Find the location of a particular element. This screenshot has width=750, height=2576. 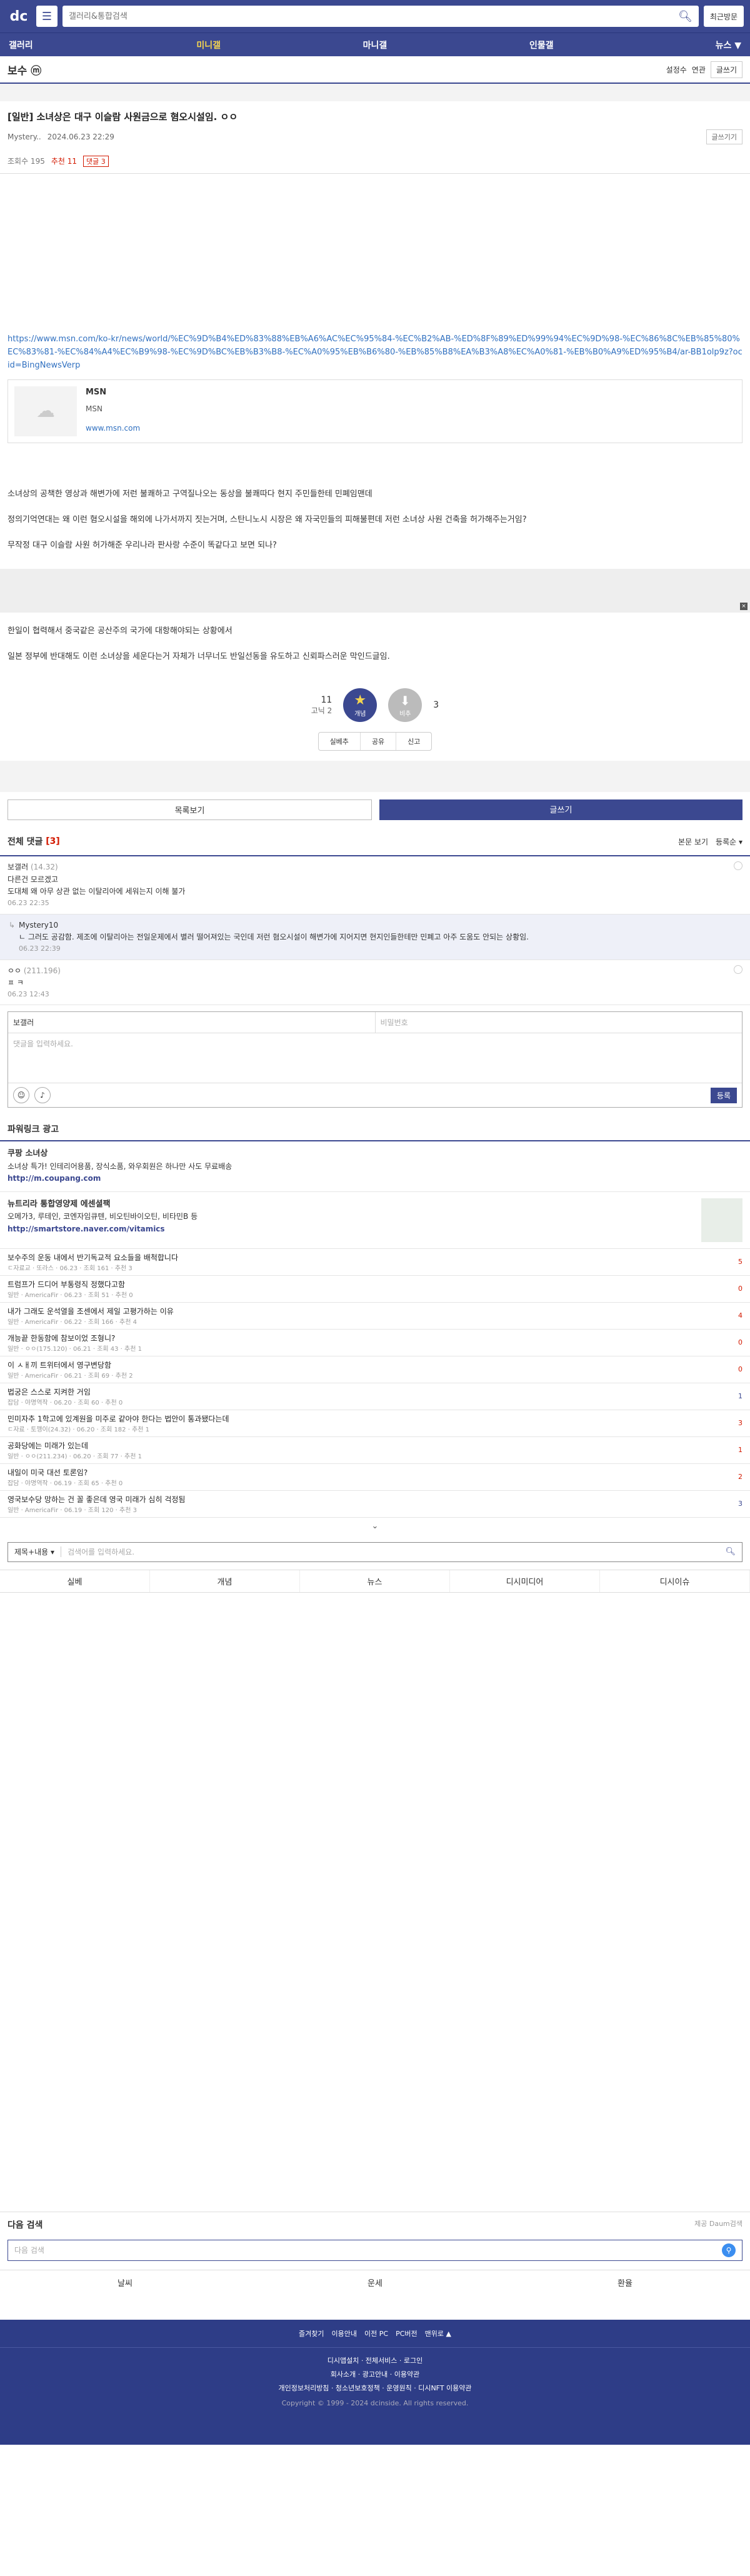

comment-ip: (211.196) is located at coordinates (42, 970).